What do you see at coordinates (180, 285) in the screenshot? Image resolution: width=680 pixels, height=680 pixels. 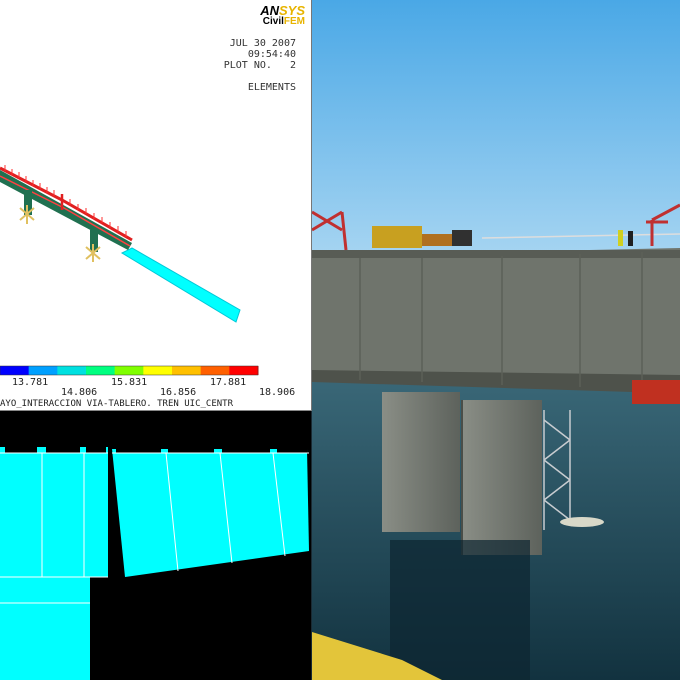 I see `deck-cyan-segment` at bounding box center [180, 285].